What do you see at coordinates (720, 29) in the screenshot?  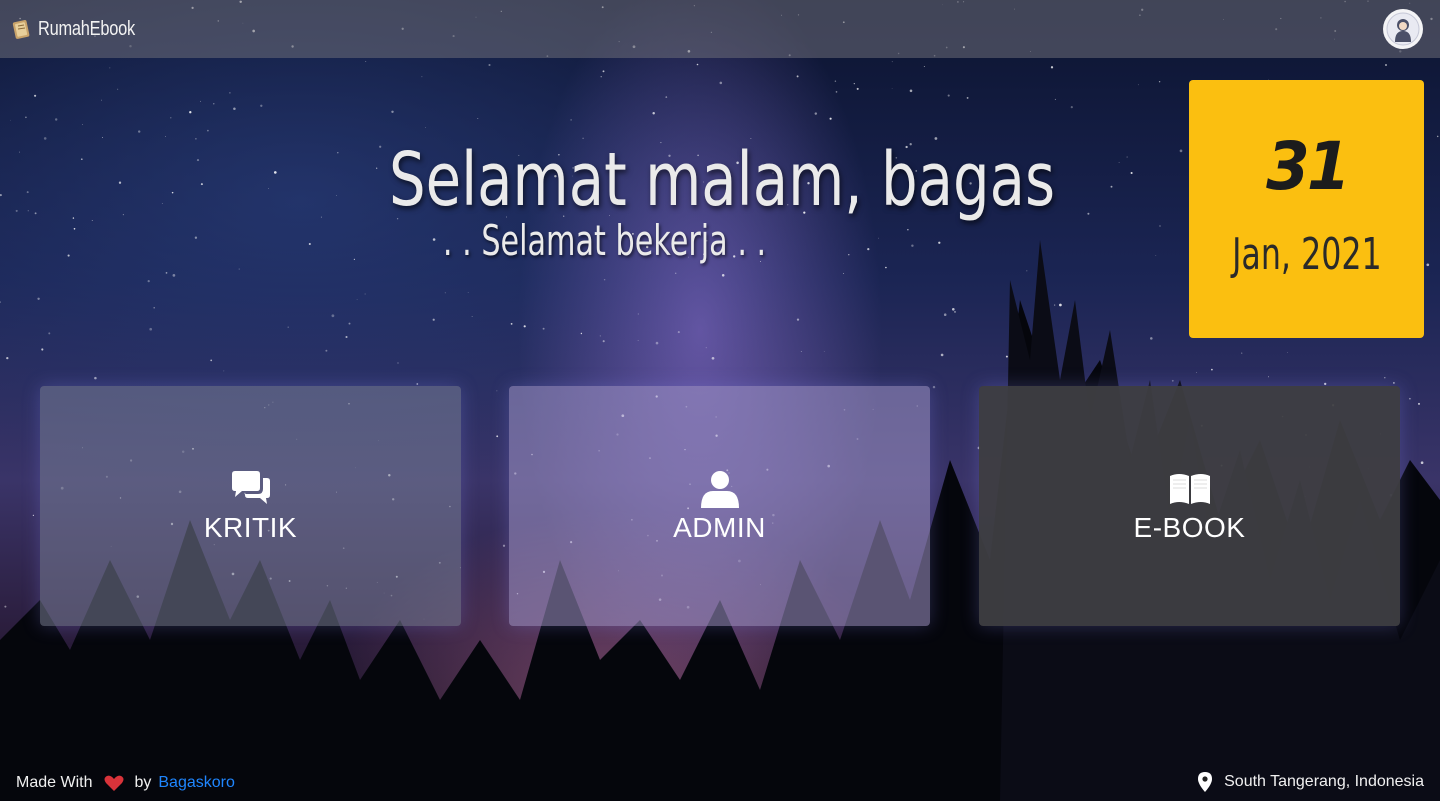 I see `top-navbar: RumahEbook` at bounding box center [720, 29].